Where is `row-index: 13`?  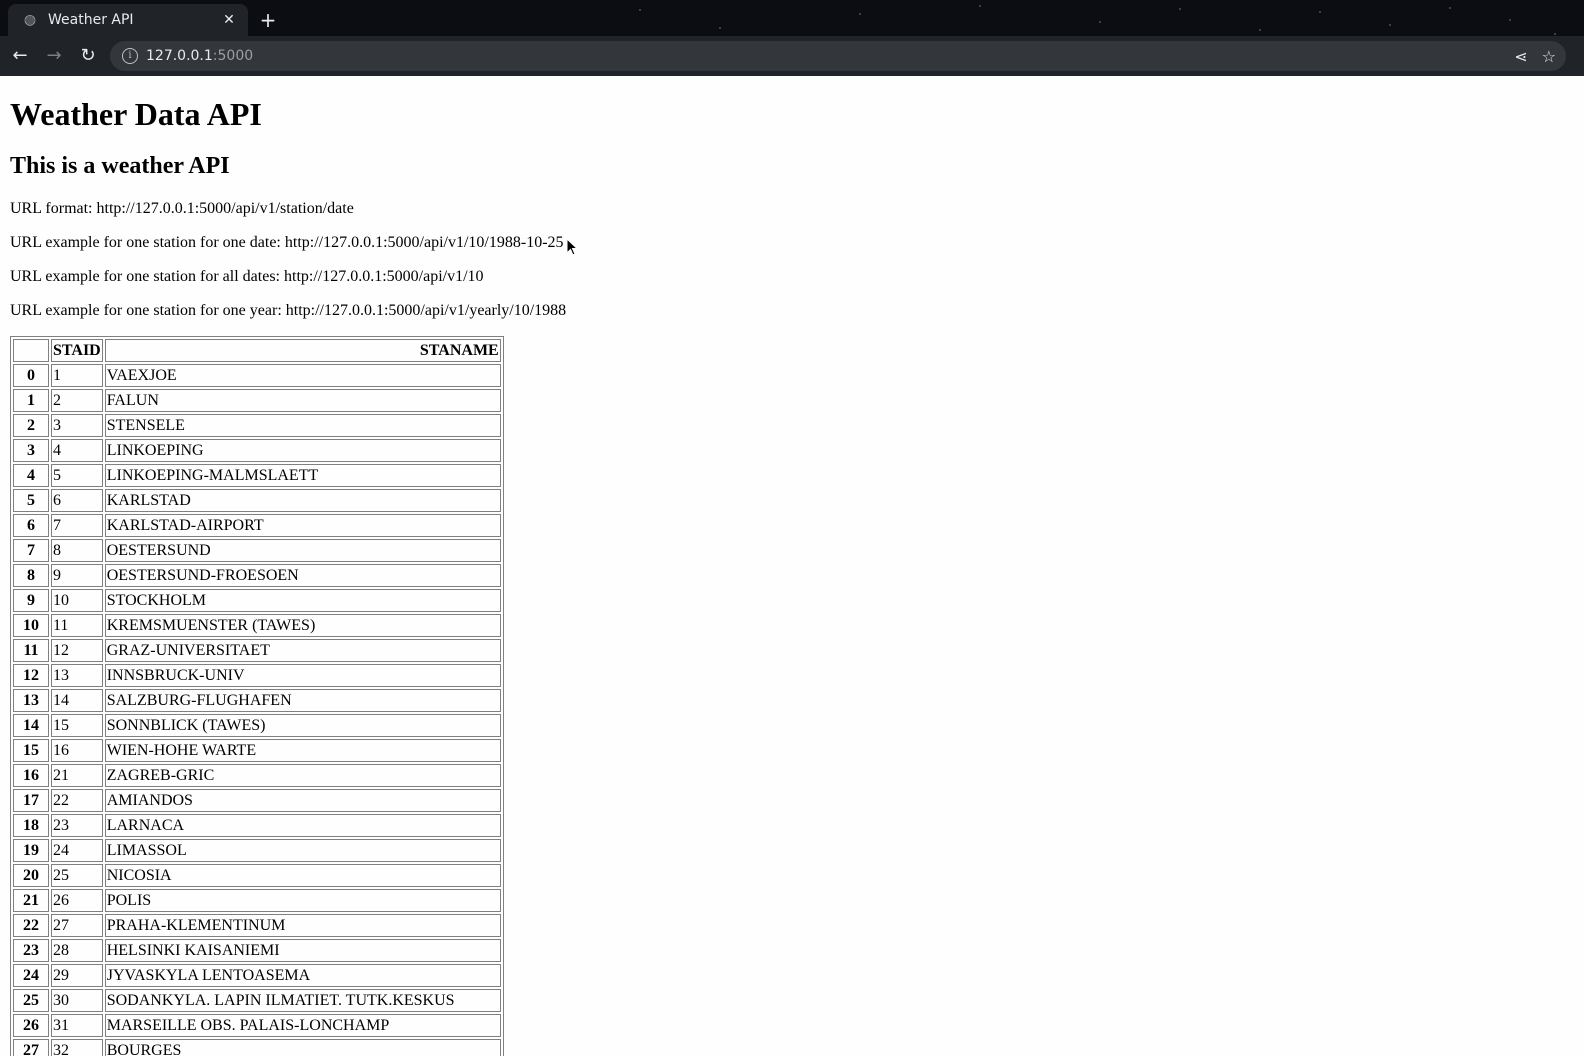
row-index: 13 is located at coordinates (31, 700).